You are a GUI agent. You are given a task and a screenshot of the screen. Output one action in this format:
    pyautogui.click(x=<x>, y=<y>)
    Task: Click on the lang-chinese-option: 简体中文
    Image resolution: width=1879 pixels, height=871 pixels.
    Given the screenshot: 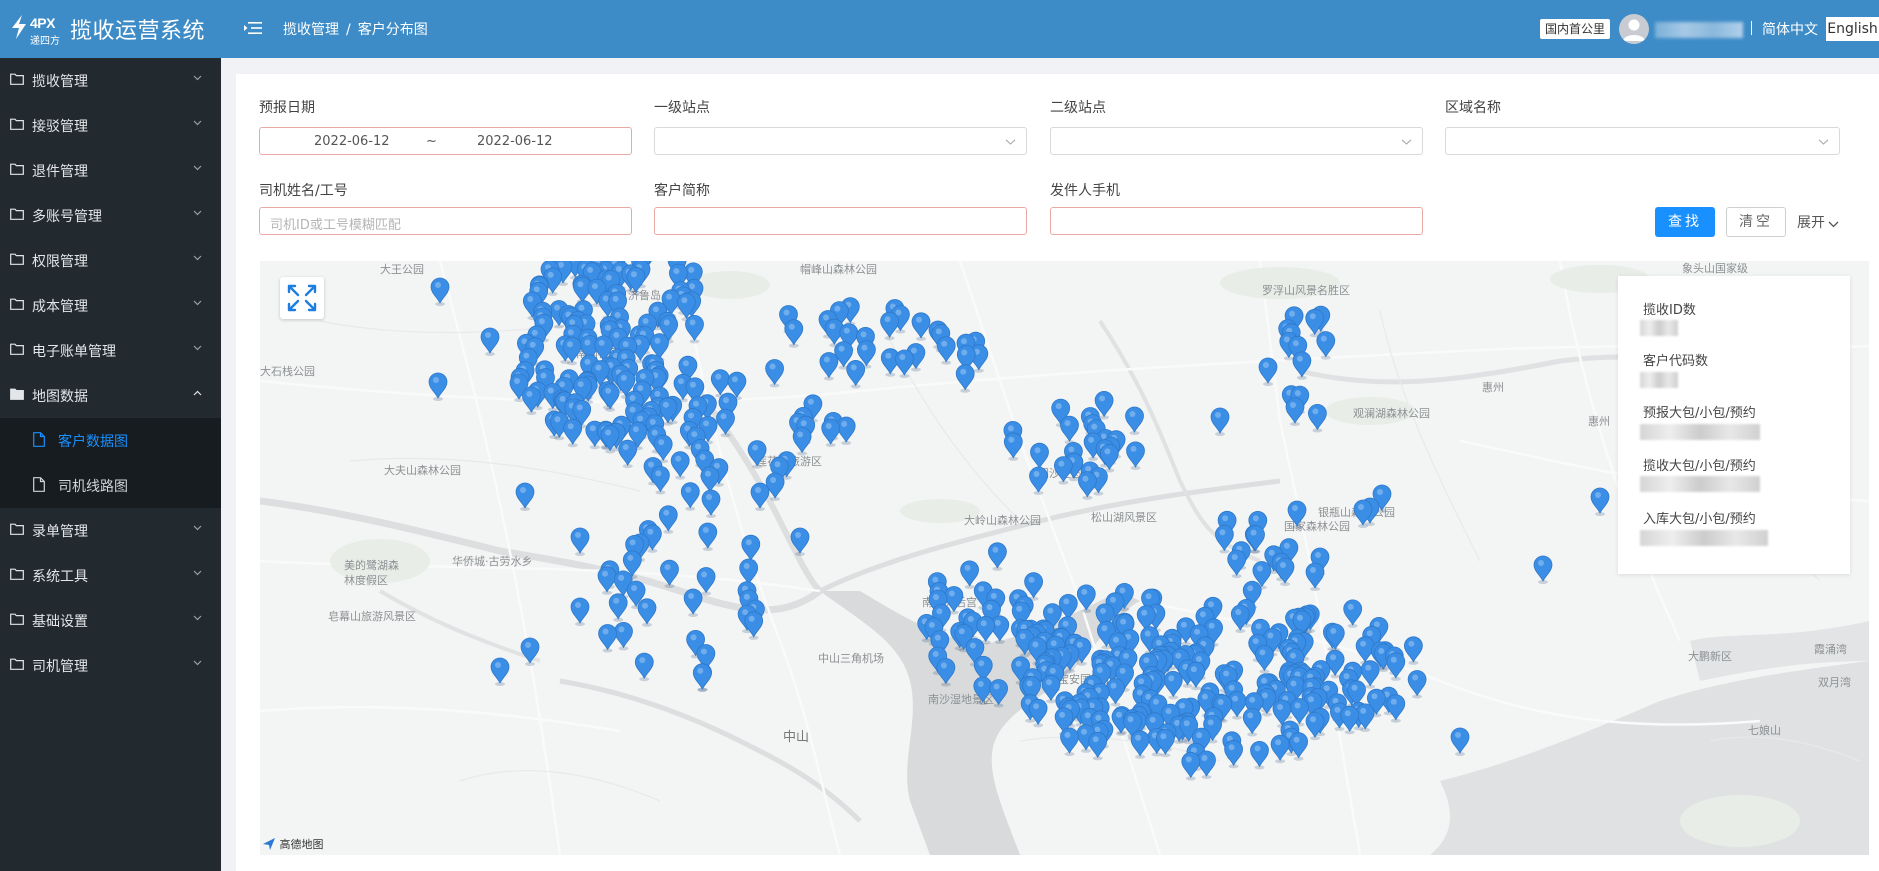 What is the action you would take?
    pyautogui.click(x=1790, y=29)
    